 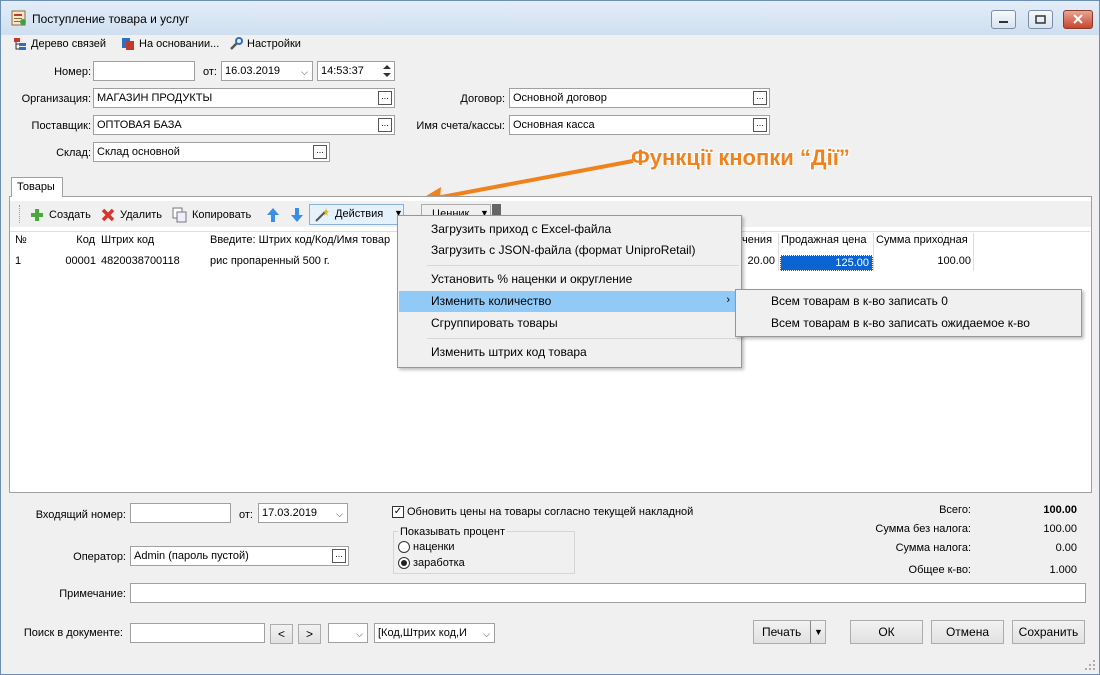 What do you see at coordinates (211, 215) in the screenshot?
I see `copy-button: Копировать` at bounding box center [211, 215].